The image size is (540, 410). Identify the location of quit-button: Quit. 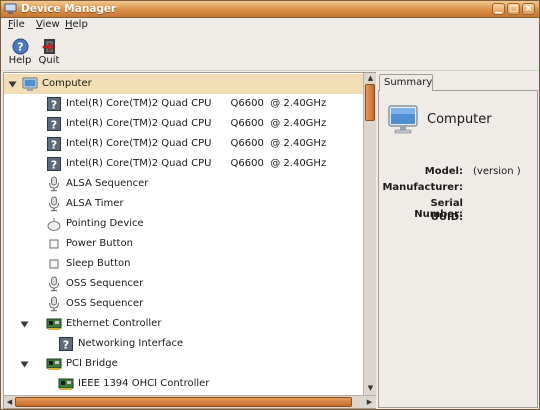
(49, 53).